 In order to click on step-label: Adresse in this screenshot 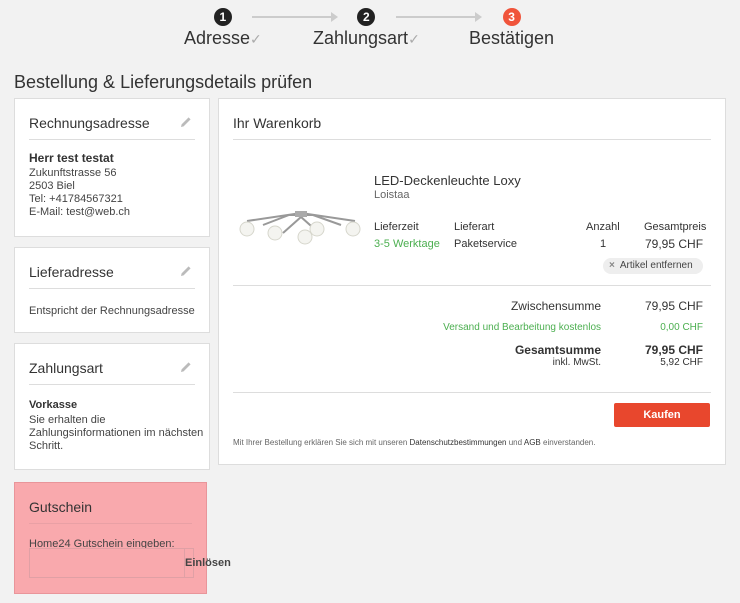, I will do `click(217, 38)`.